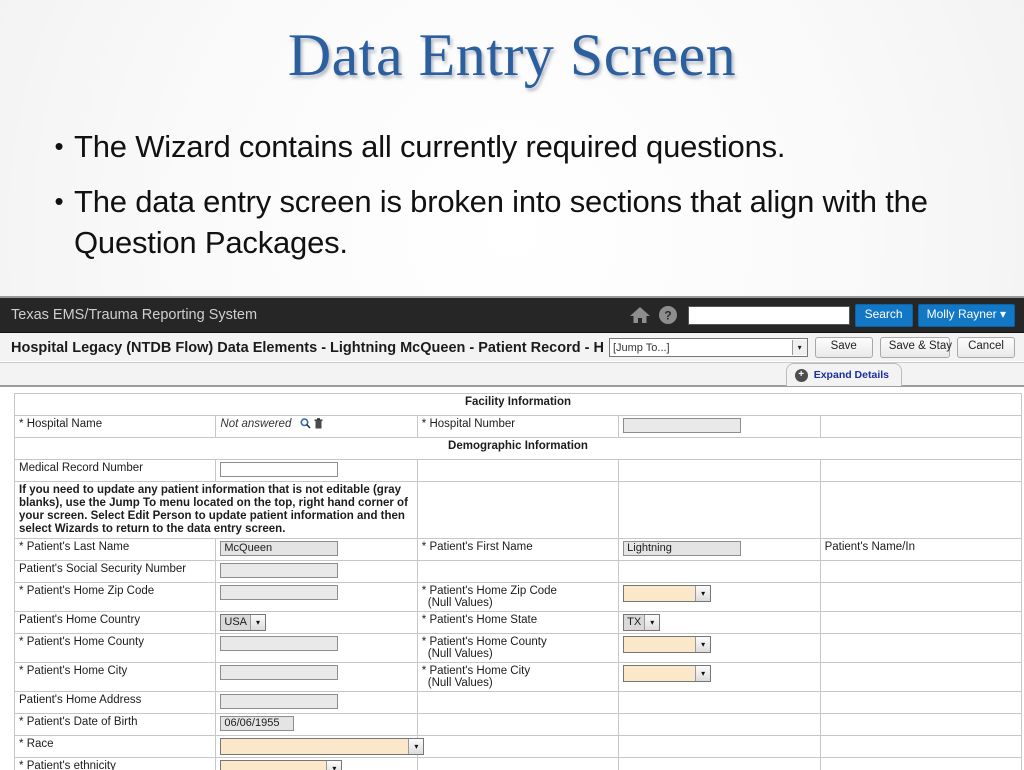  I want to click on hospital-name-field: Not answered, so click(316, 427).